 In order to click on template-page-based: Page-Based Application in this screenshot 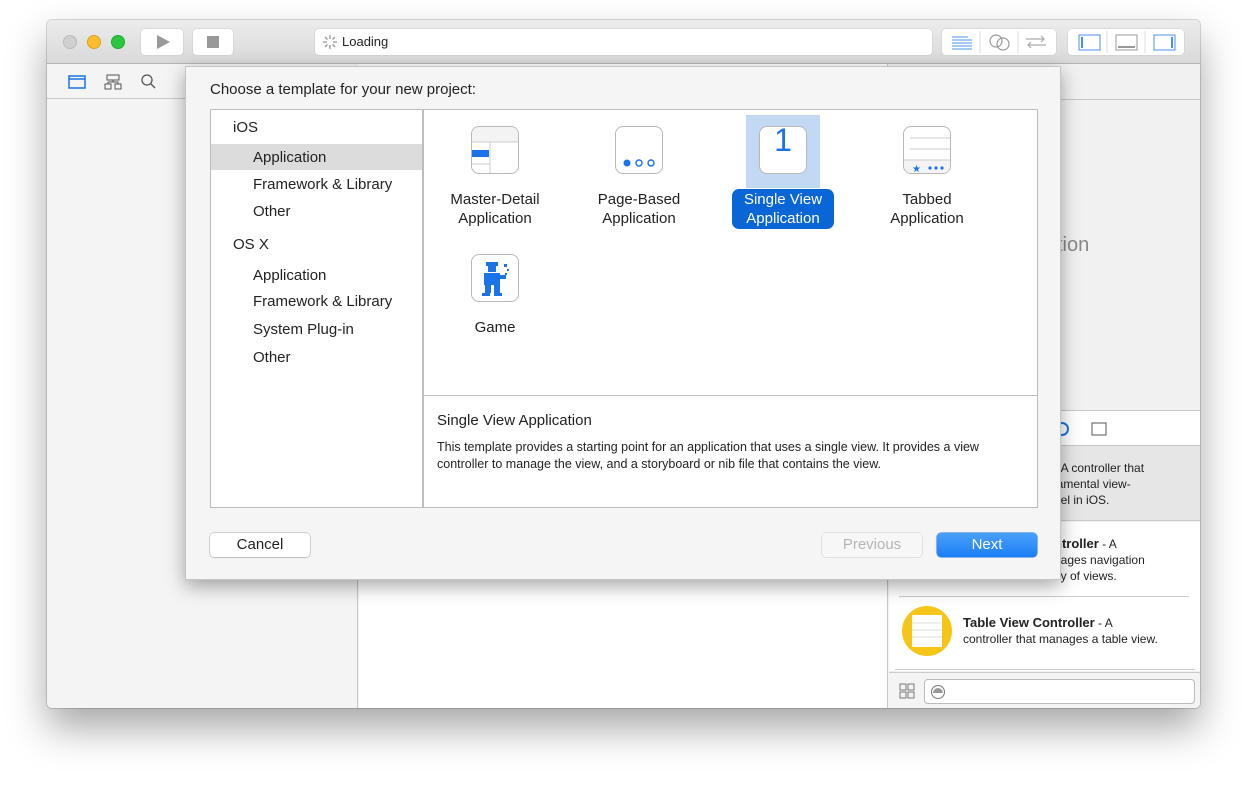, I will do `click(639, 172)`.